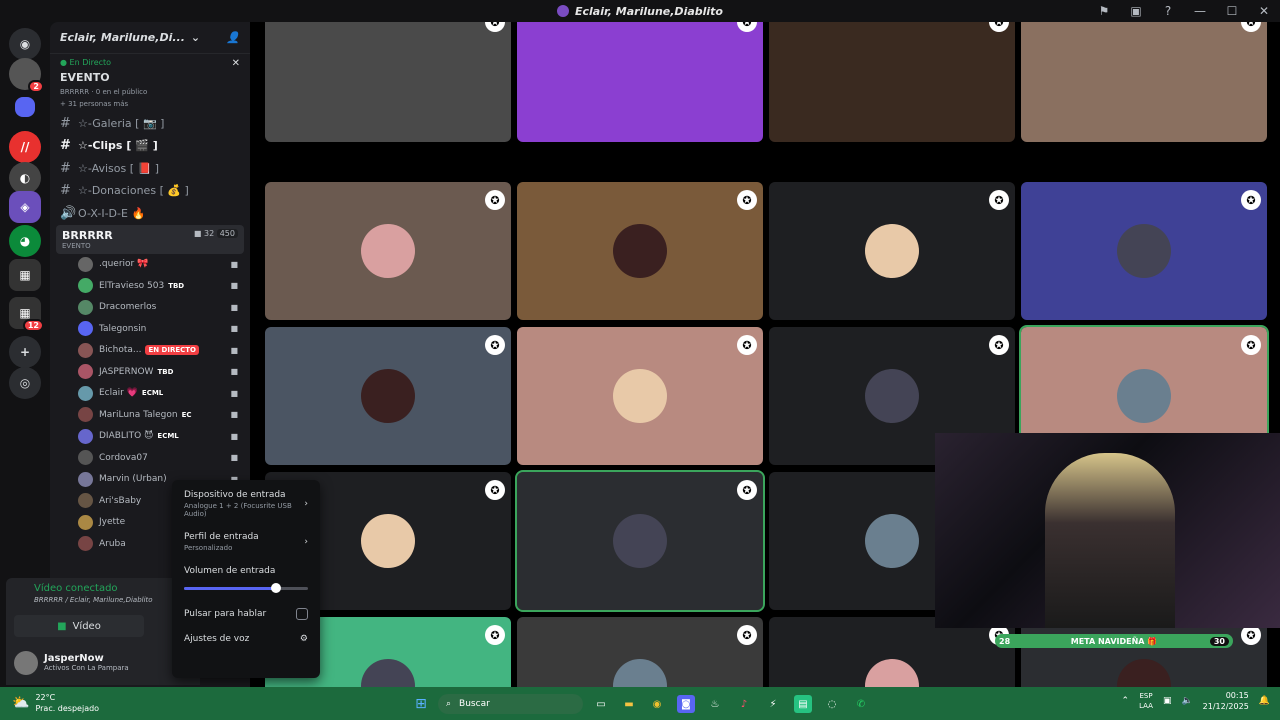 The width and height of the screenshot is (1280, 720). Describe the element at coordinates (1200, 11) in the screenshot. I see `minimize-button: —` at that location.